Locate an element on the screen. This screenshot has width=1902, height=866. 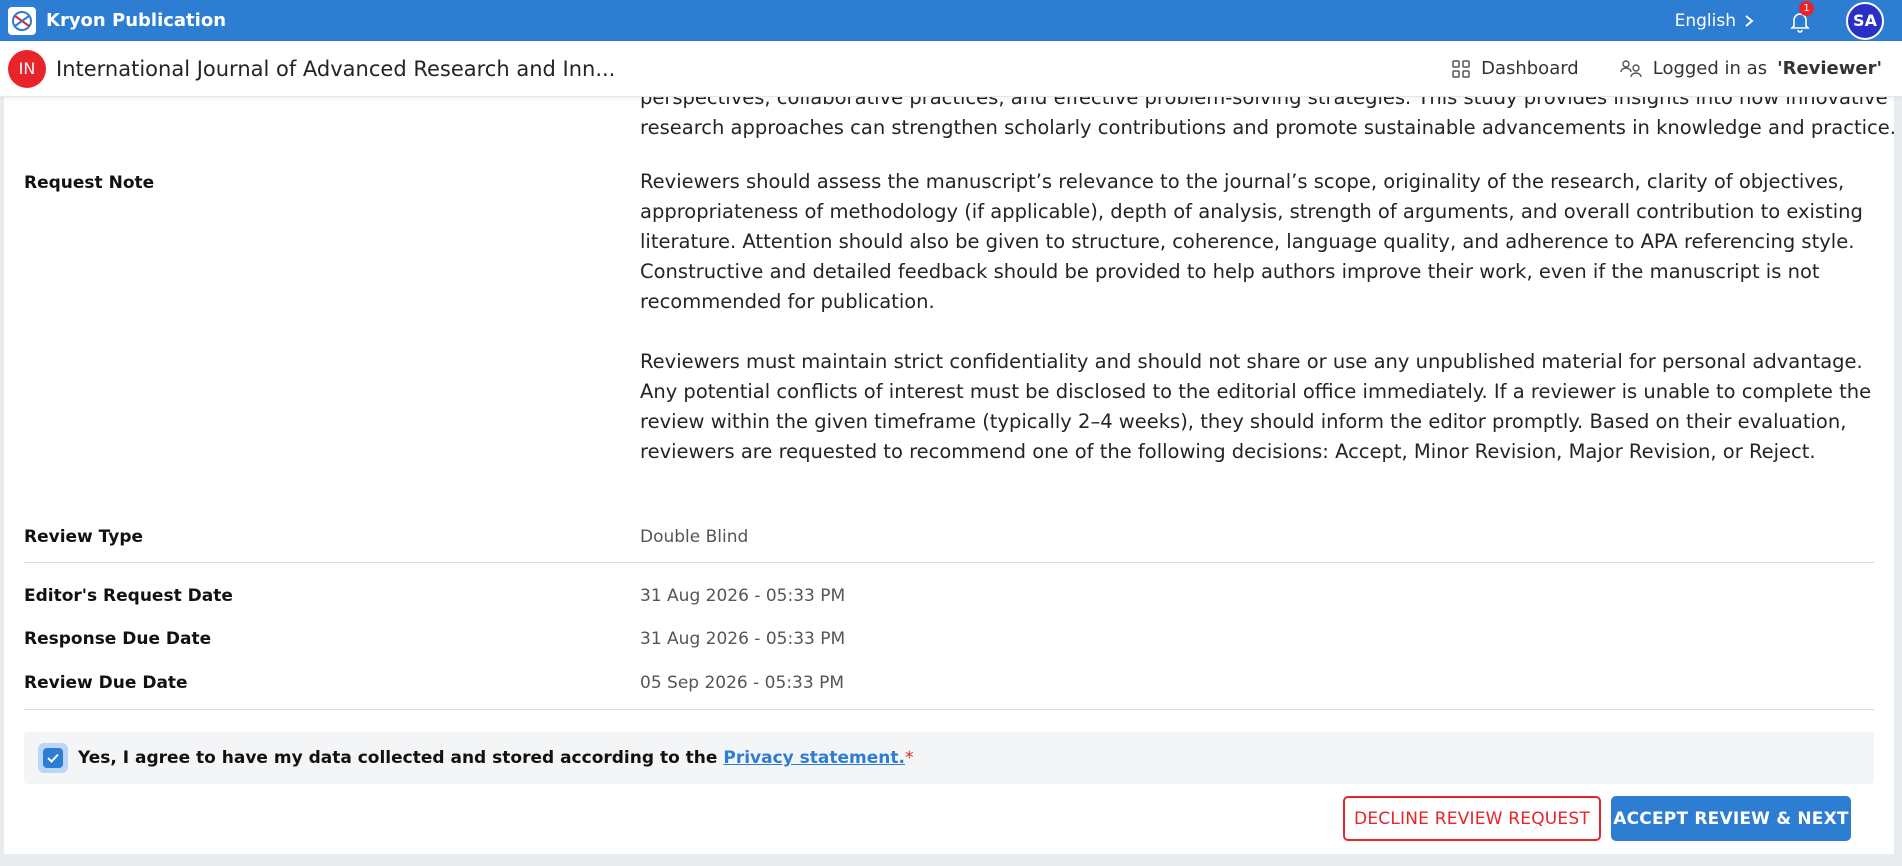
brand-name: Kryon Publication is located at coordinates (136, 20).